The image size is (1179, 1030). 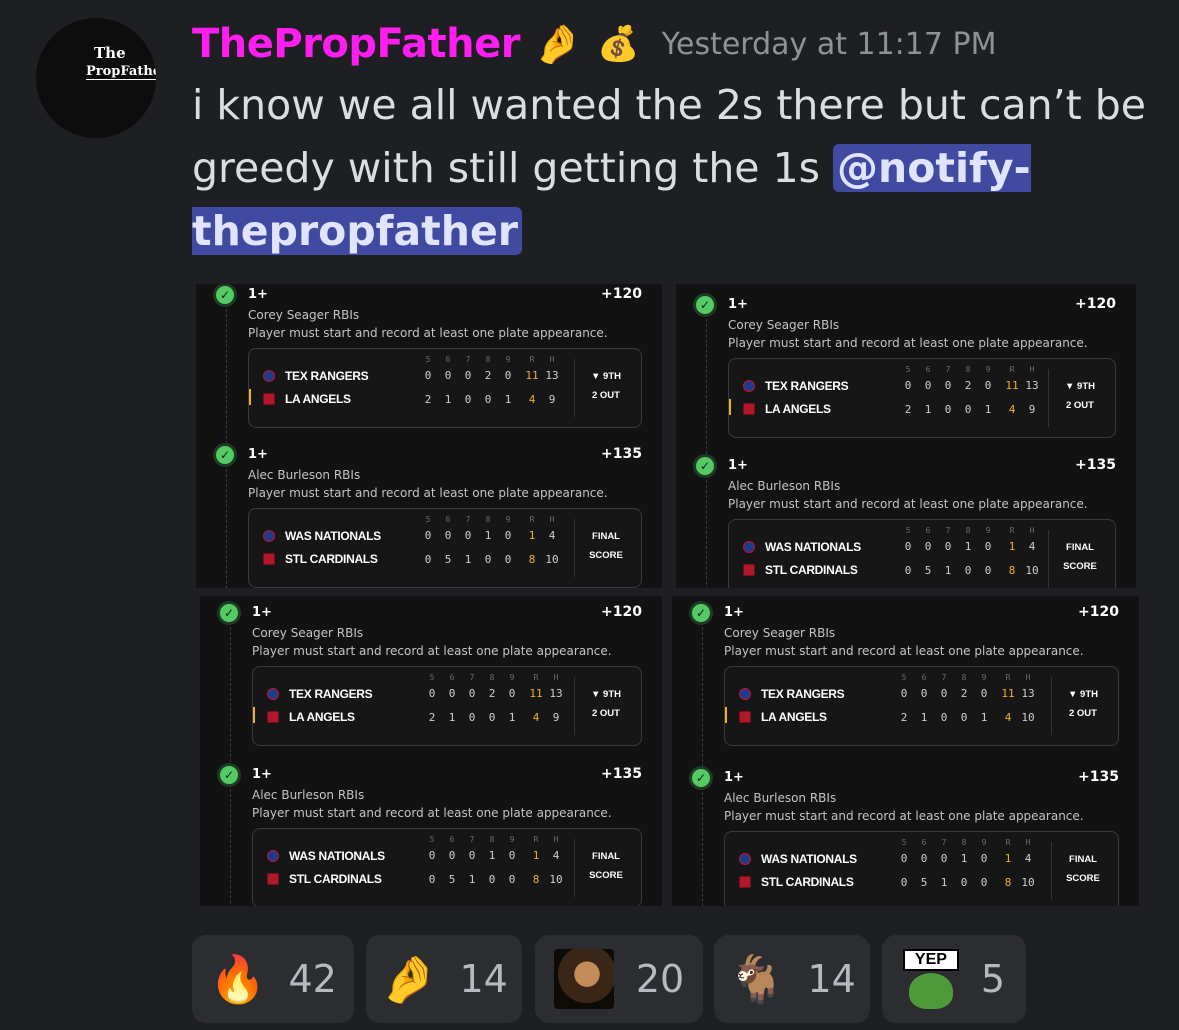 I want to click on team-row: TEX RANGERS, so click(x=796, y=386).